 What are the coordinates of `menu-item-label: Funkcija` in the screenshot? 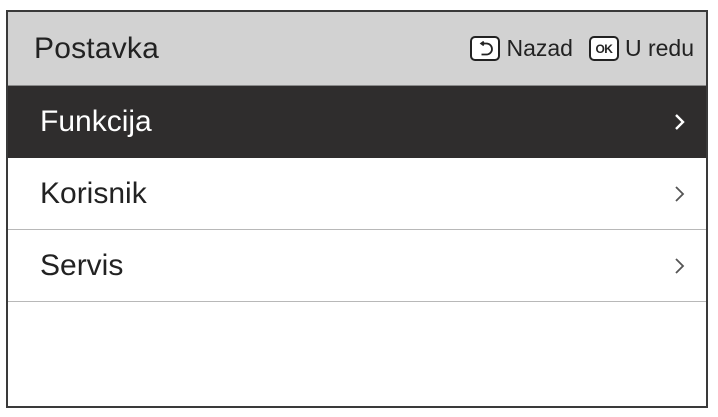 It's located at (96, 121).